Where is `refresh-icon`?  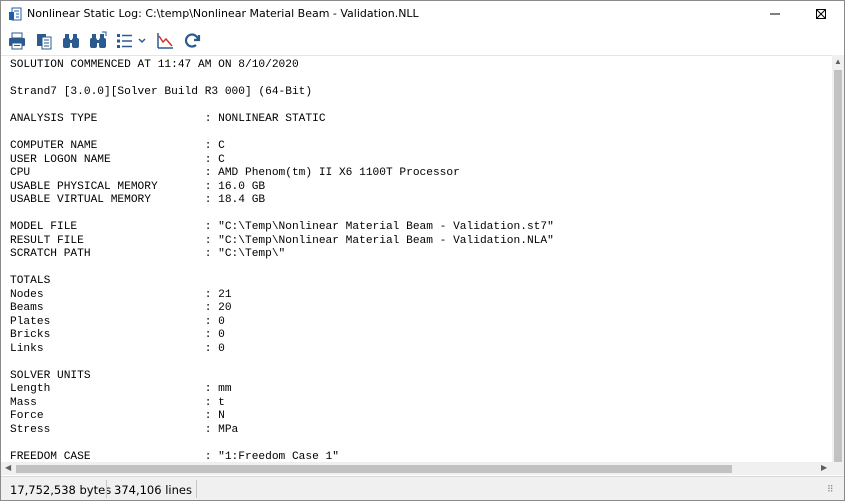 refresh-icon is located at coordinates (192, 40).